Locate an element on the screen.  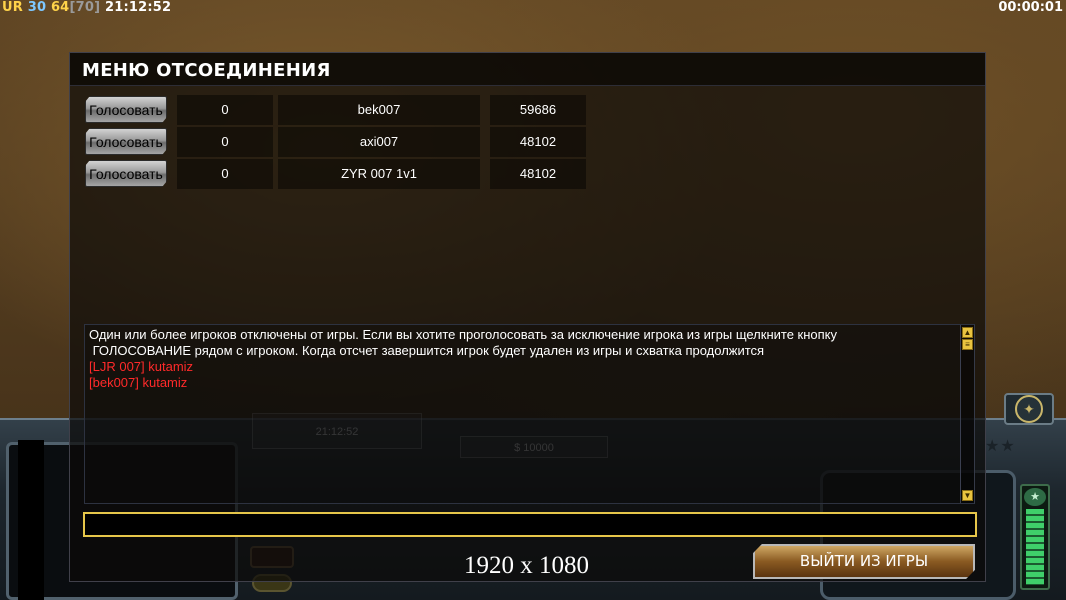
hud-value-bracket: [70] is located at coordinates (85, 7).